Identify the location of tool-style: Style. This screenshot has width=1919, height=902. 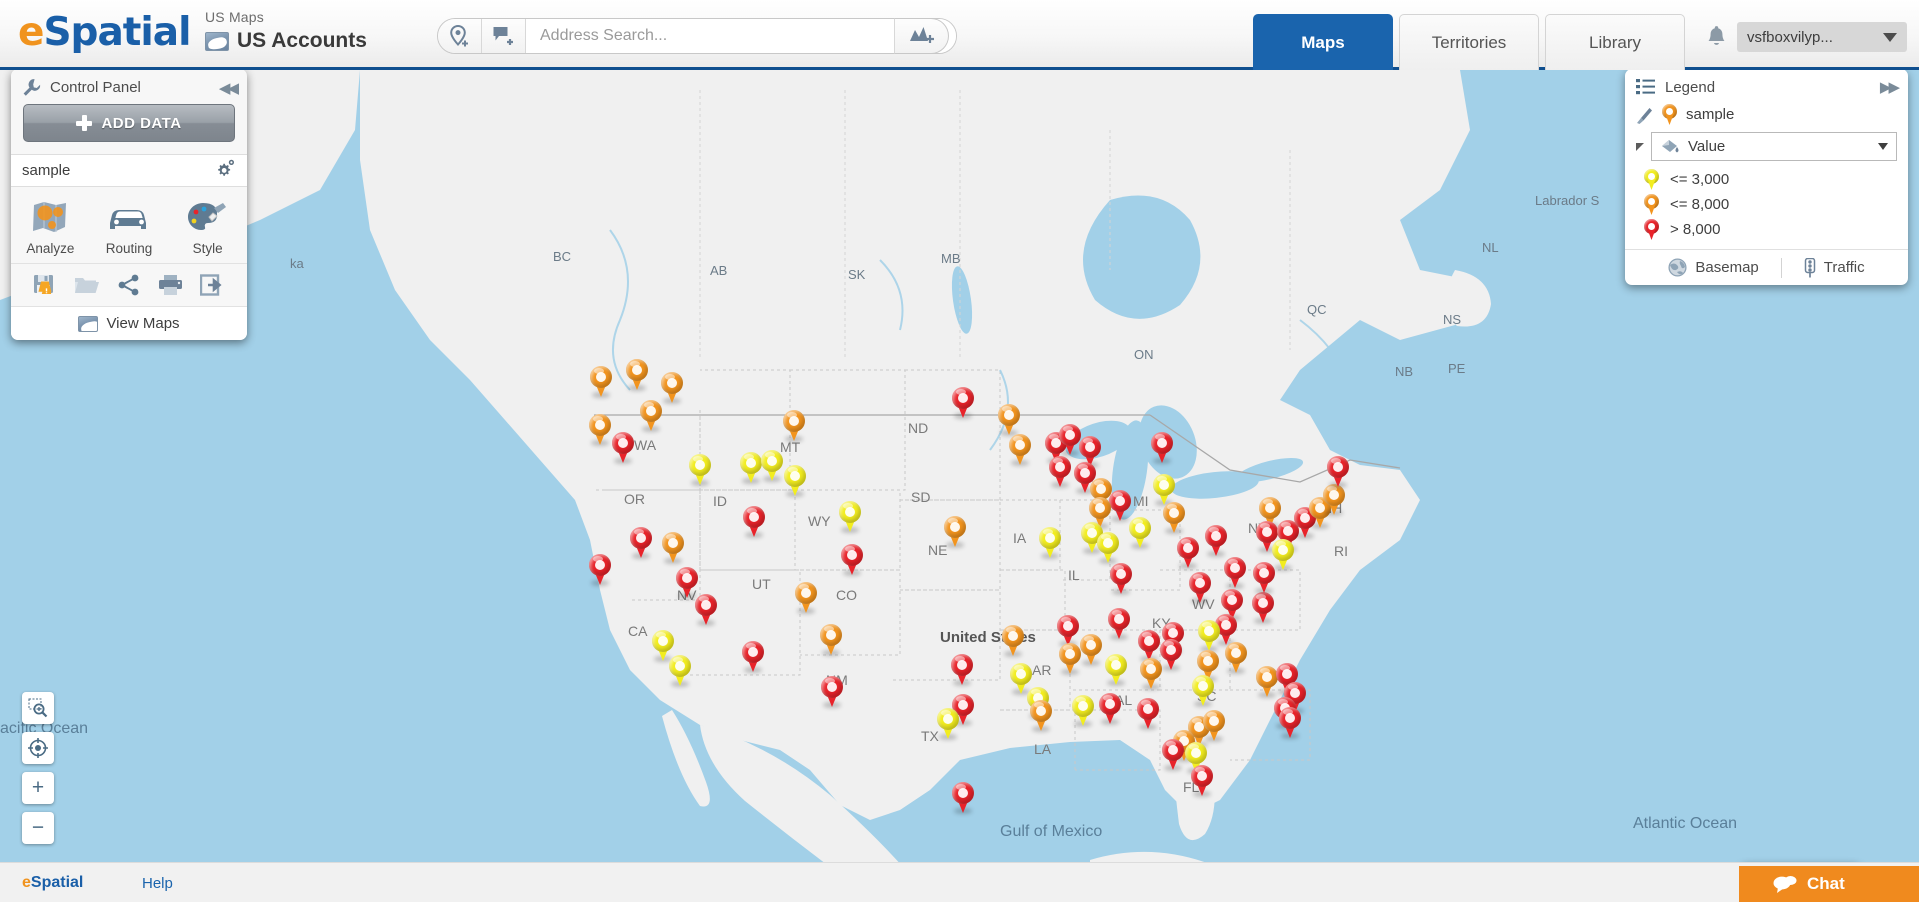
(207, 226).